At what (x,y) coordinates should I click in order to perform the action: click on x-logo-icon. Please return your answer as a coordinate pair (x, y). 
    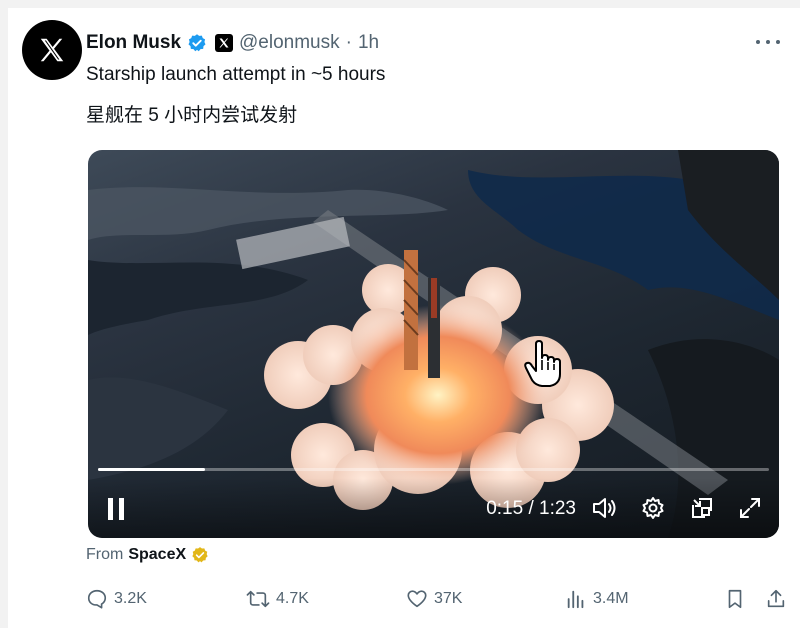
    Looking at the image, I should click on (52, 50).